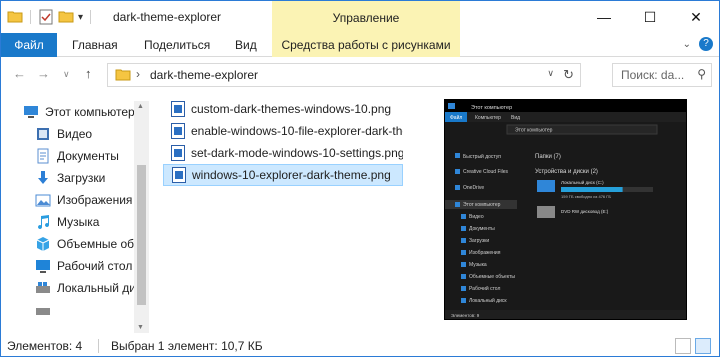 The width and height of the screenshot is (720, 357). What do you see at coordinates (291, 109) in the screenshot?
I see `file-name: custom-dark-themes-windows-10.png` at bounding box center [291, 109].